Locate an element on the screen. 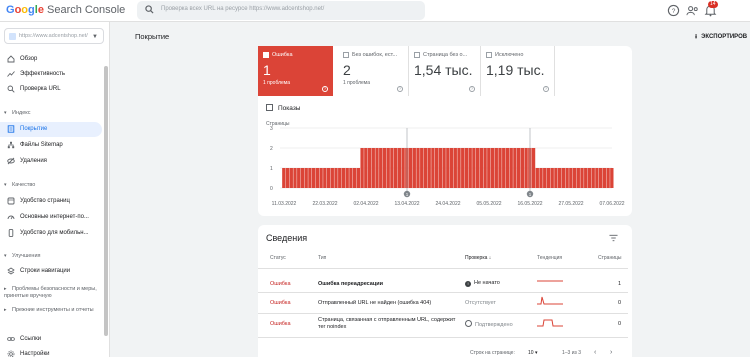 The image size is (750, 357). trend-sparkline is located at coordinates (550, 323).